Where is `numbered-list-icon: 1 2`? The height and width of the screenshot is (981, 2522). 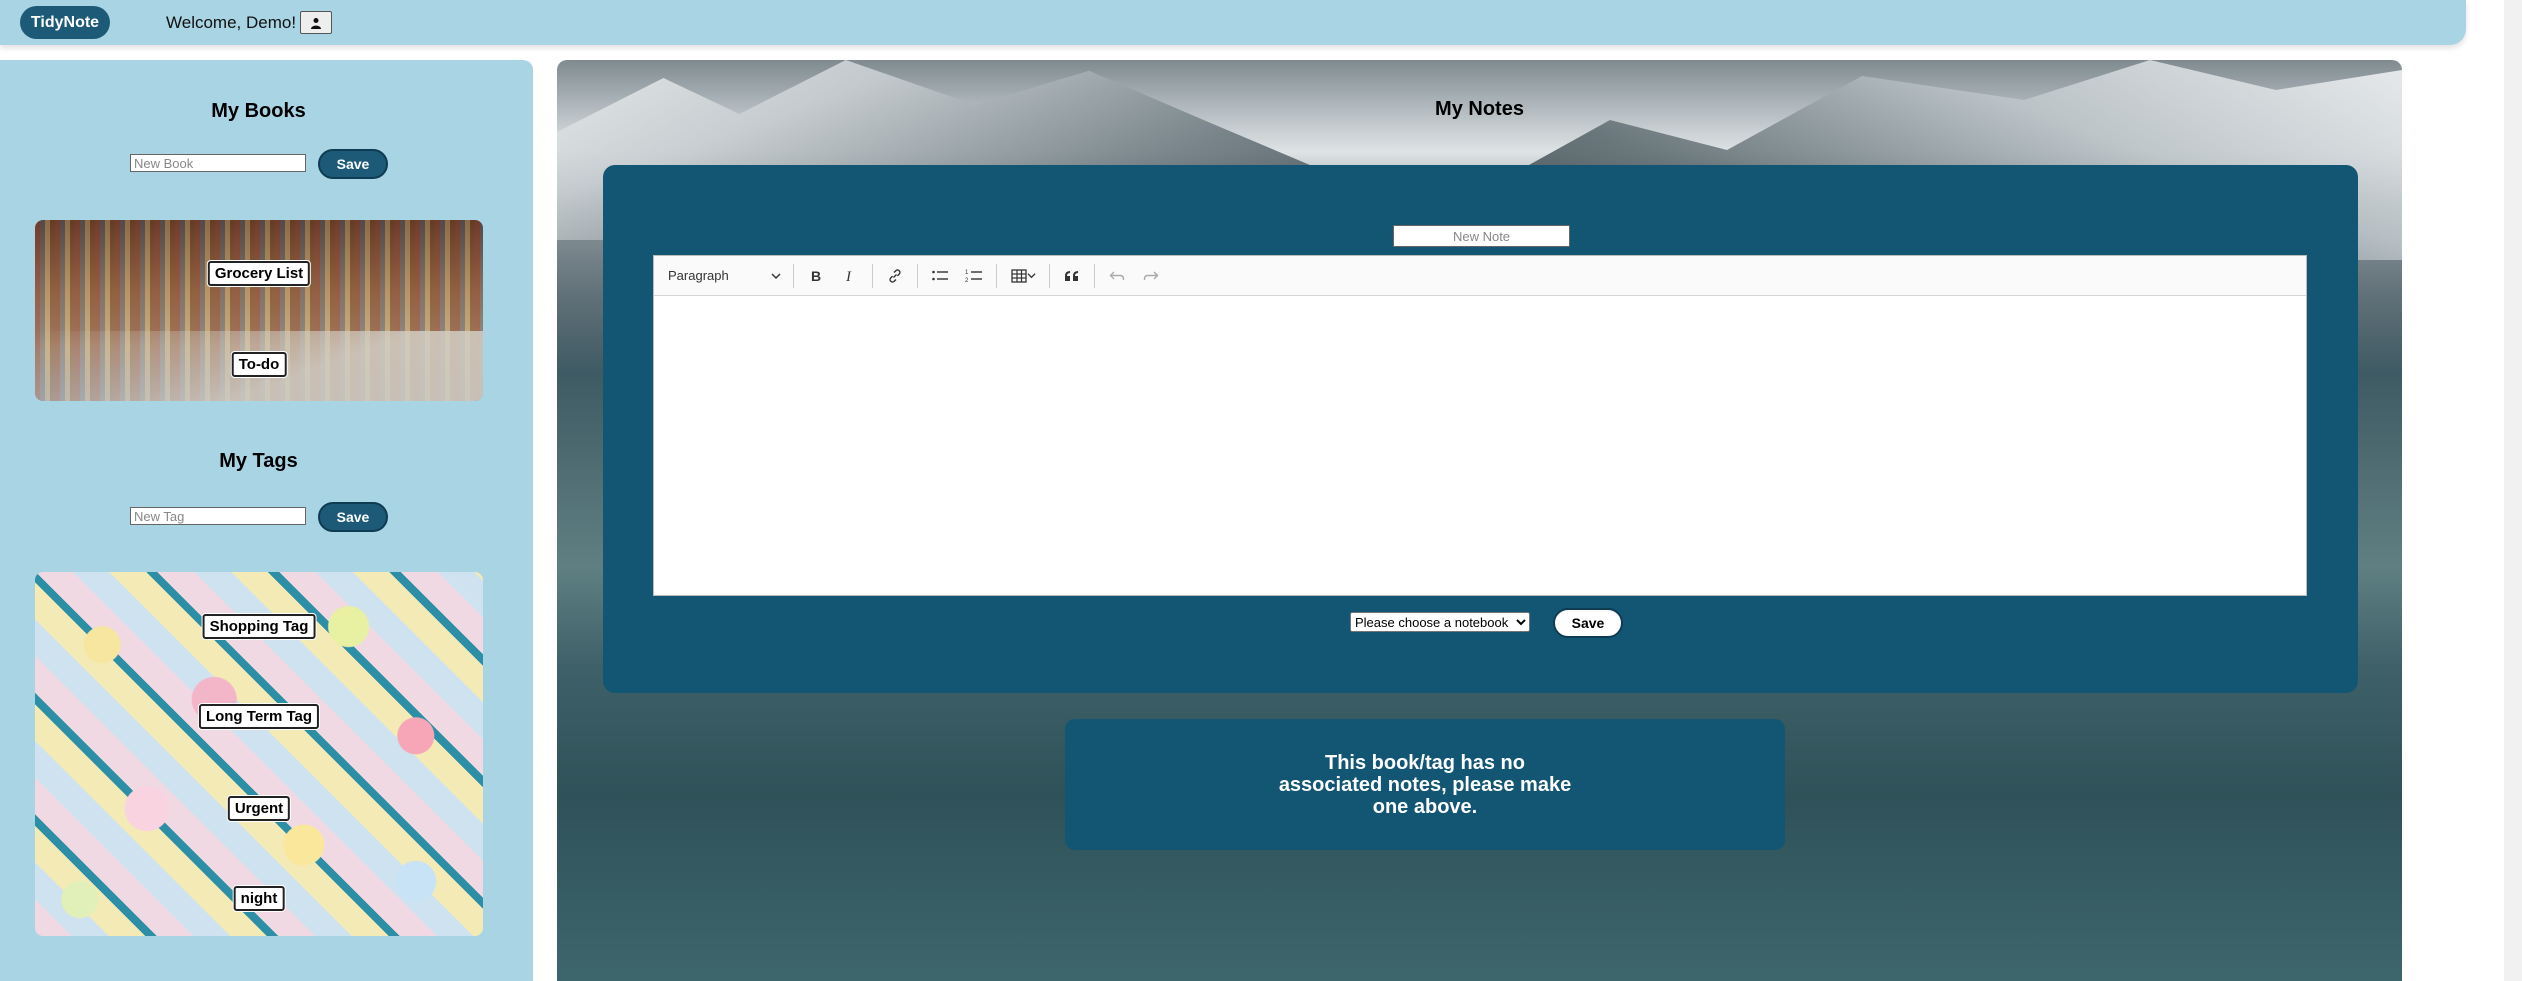 numbered-list-icon: 1 2 is located at coordinates (973, 277).